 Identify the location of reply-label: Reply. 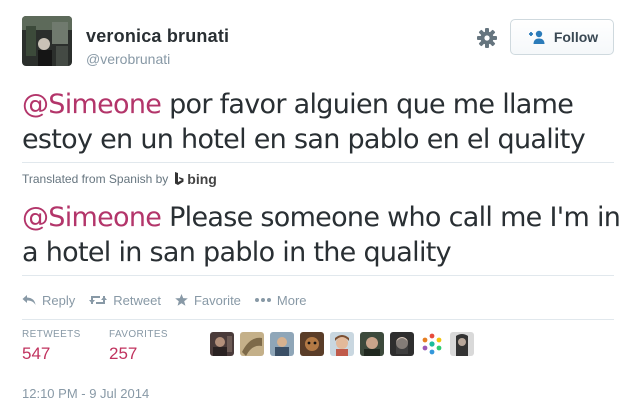
(59, 300).